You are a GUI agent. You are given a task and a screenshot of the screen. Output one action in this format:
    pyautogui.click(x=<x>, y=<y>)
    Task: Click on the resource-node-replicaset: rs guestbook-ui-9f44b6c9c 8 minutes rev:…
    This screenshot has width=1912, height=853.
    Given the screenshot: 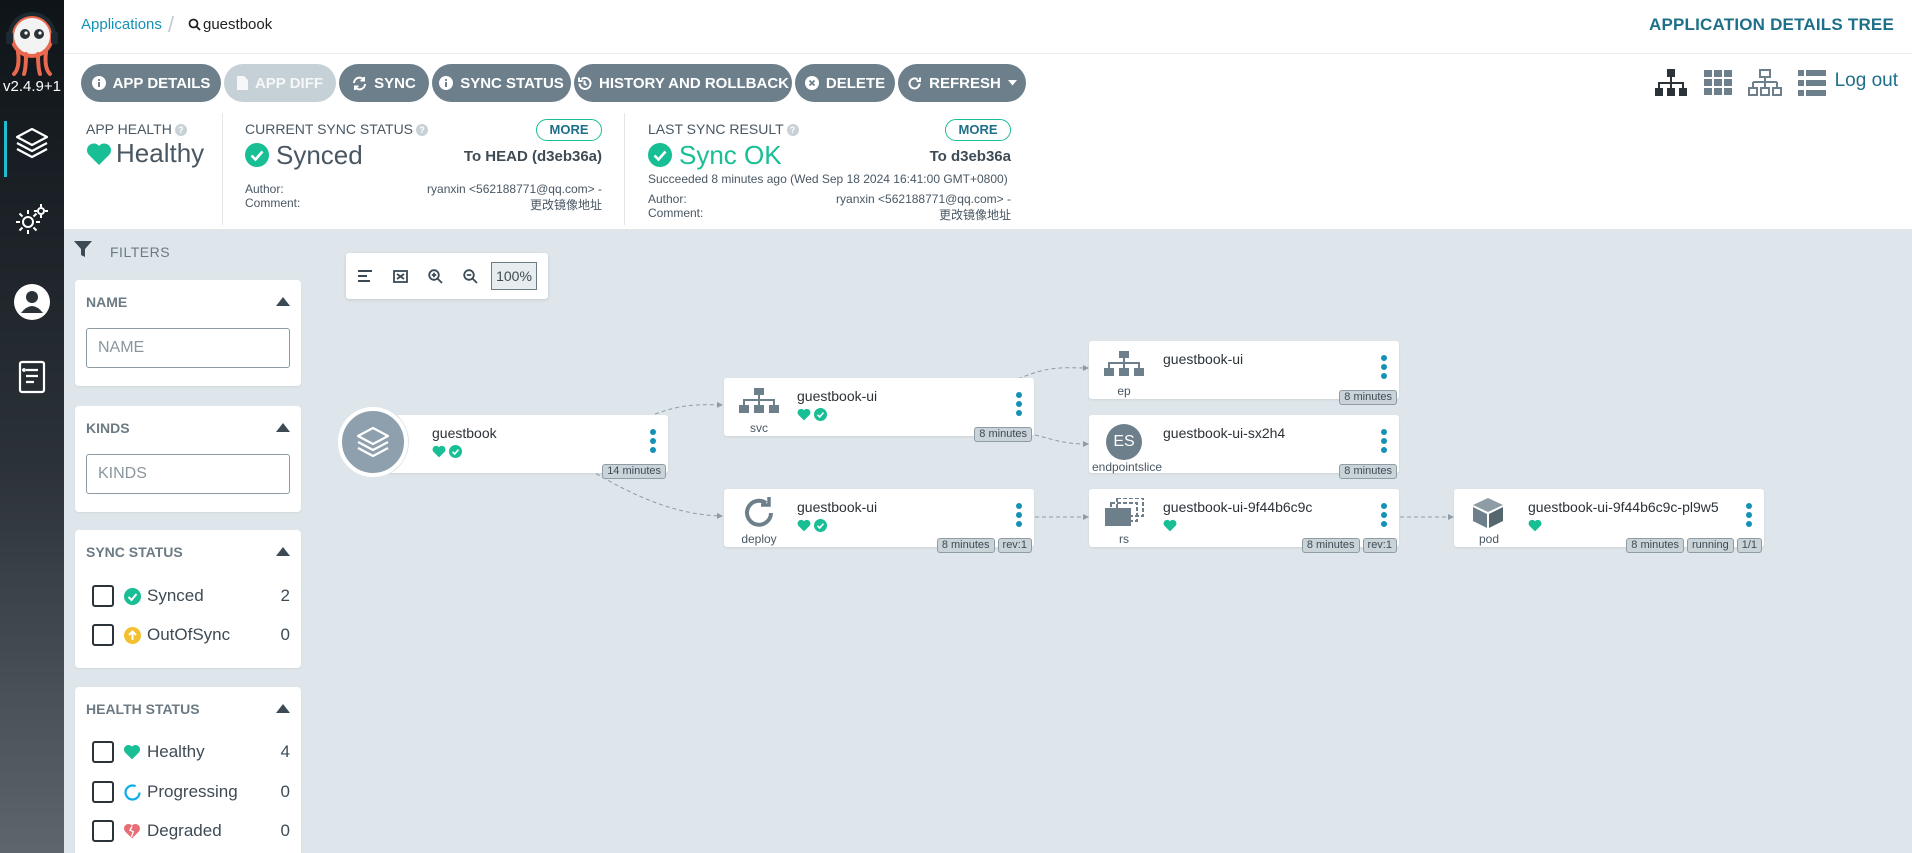 What is the action you would take?
    pyautogui.click(x=1244, y=521)
    